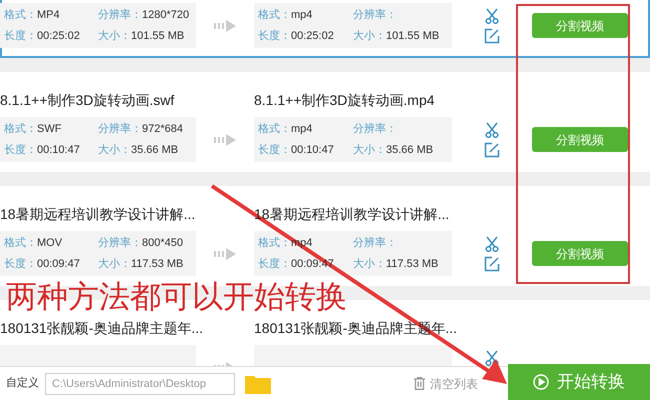  What do you see at coordinates (541, 382) in the screenshot?
I see `play-icon` at bounding box center [541, 382].